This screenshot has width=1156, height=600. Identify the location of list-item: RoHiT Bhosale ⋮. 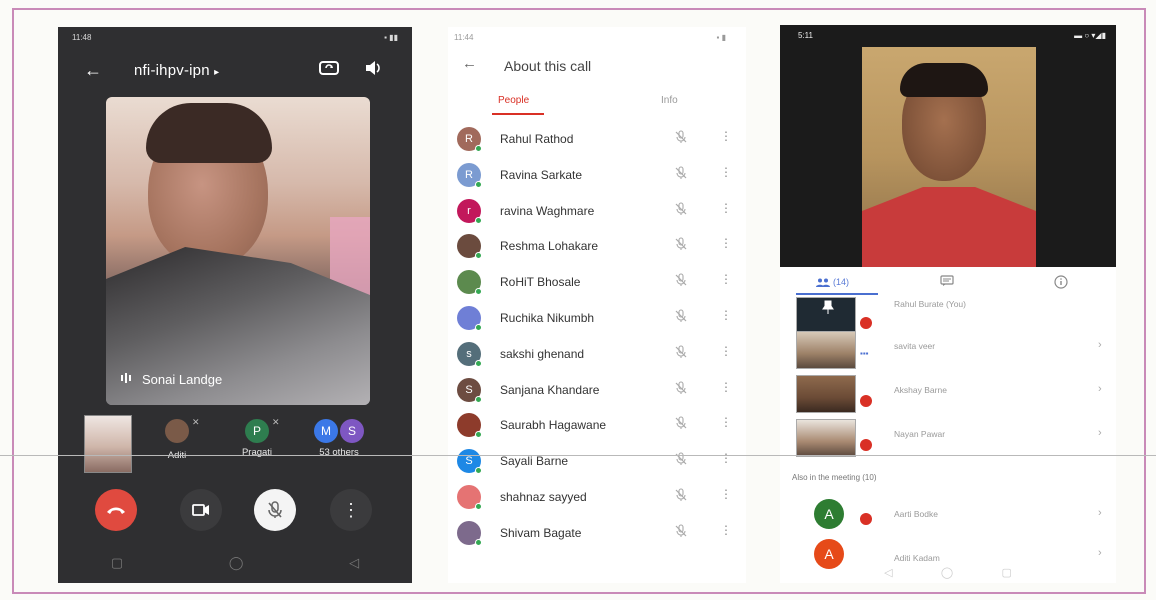
(597, 281).